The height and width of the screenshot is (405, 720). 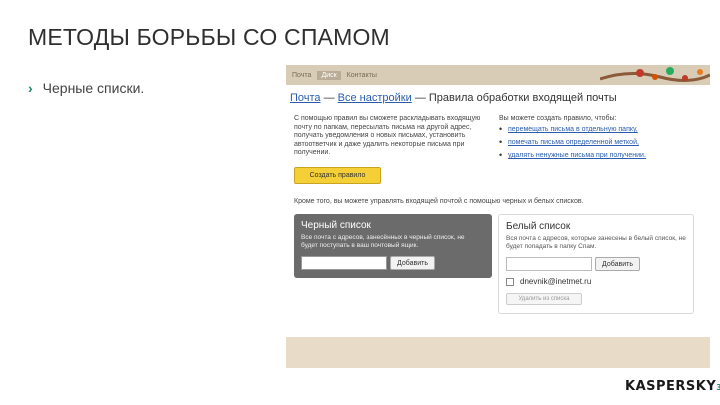 I want to click on rules-possibilities-title: Вы можете создать правило, чтобы:, so click(x=558, y=118).